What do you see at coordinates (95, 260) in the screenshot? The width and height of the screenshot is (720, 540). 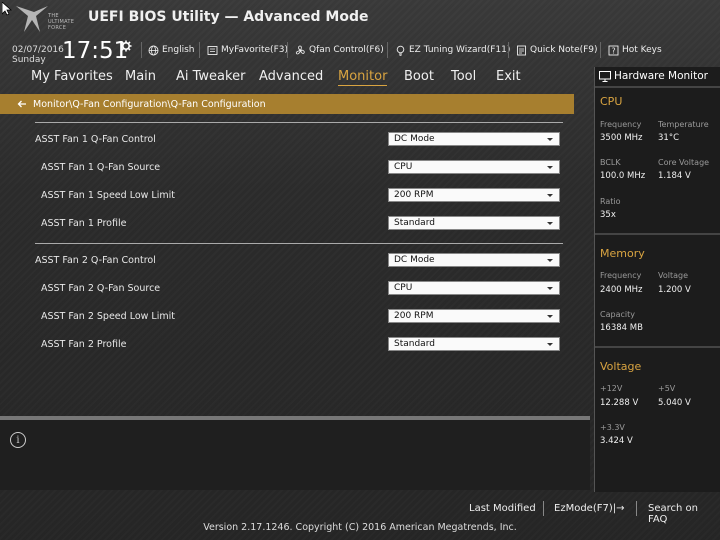 I see `setting-label: ASST Fan 2 Q-Fan Control` at bounding box center [95, 260].